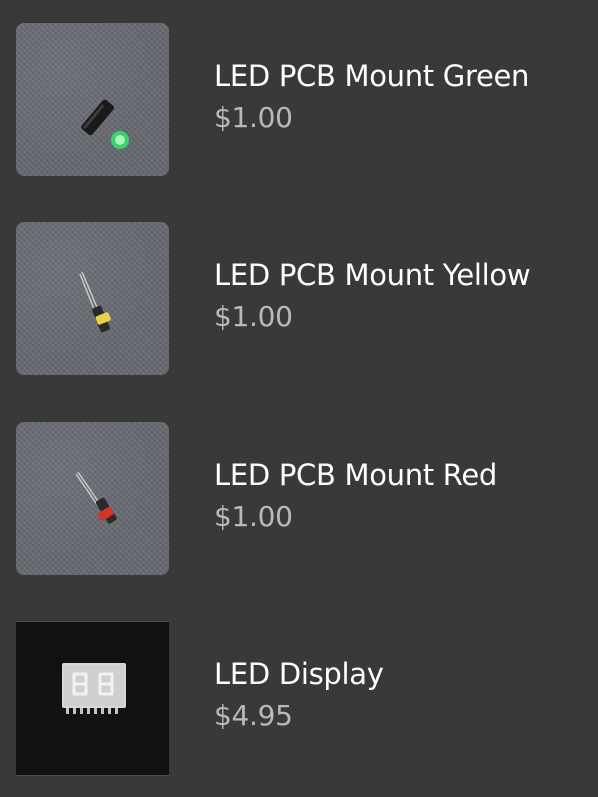 Image resolution: width=598 pixels, height=797 pixels. Describe the element at coordinates (299, 674) in the screenshot. I see `product-title: LED Display` at that location.